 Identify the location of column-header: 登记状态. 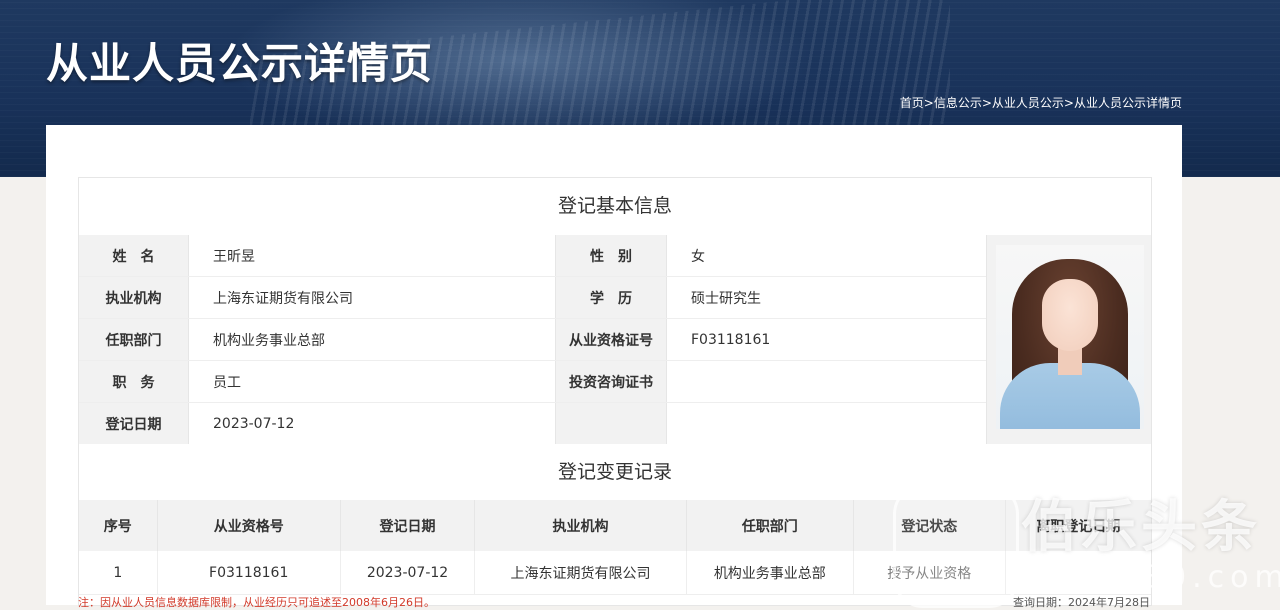
(929, 525).